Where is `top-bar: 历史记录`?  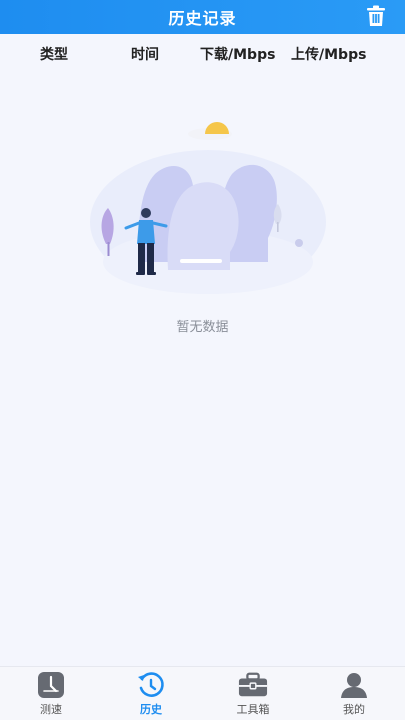 top-bar: 历史记录 is located at coordinates (202, 17).